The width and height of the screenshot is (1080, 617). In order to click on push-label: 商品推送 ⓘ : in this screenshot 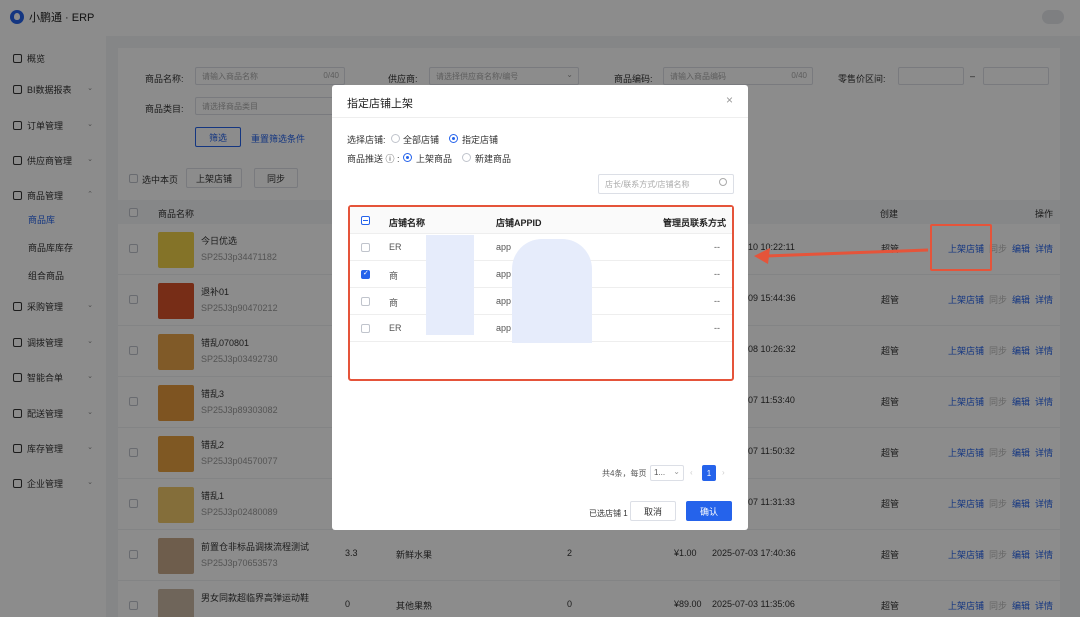, I will do `click(373, 159)`.